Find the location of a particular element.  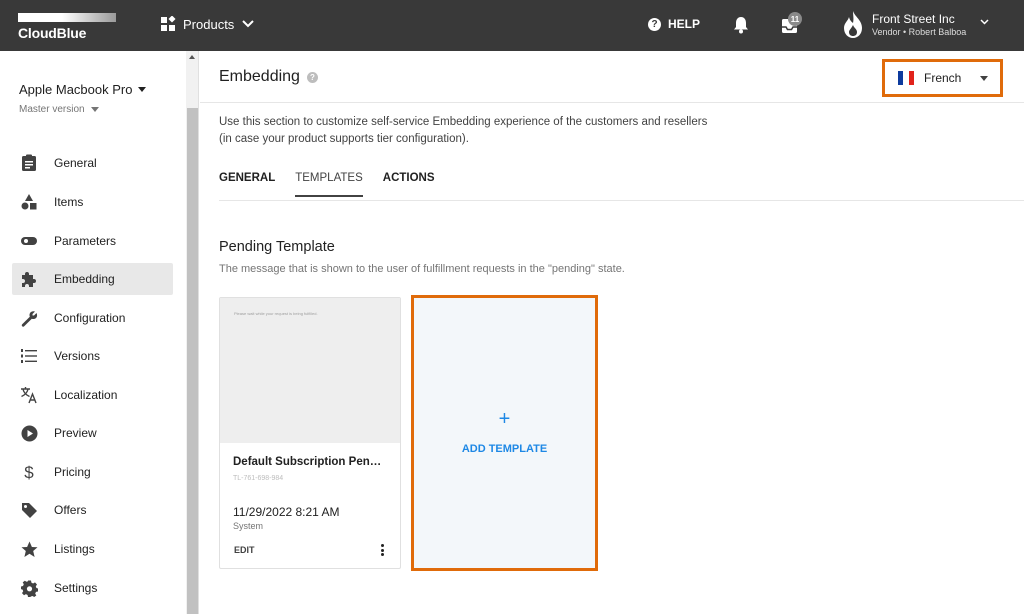

language-label: French is located at coordinates (943, 78).